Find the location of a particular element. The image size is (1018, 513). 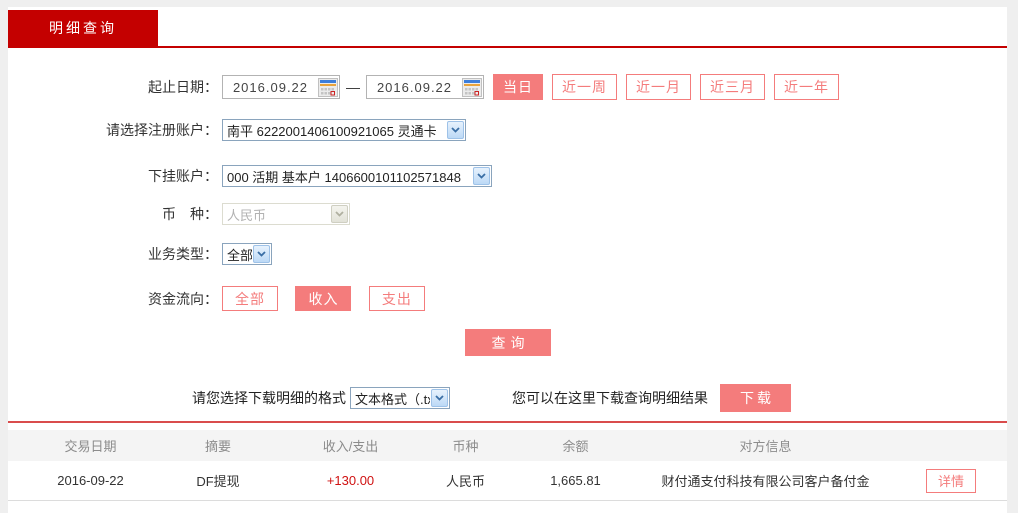

header-balance: 余额 is located at coordinates (575, 446).